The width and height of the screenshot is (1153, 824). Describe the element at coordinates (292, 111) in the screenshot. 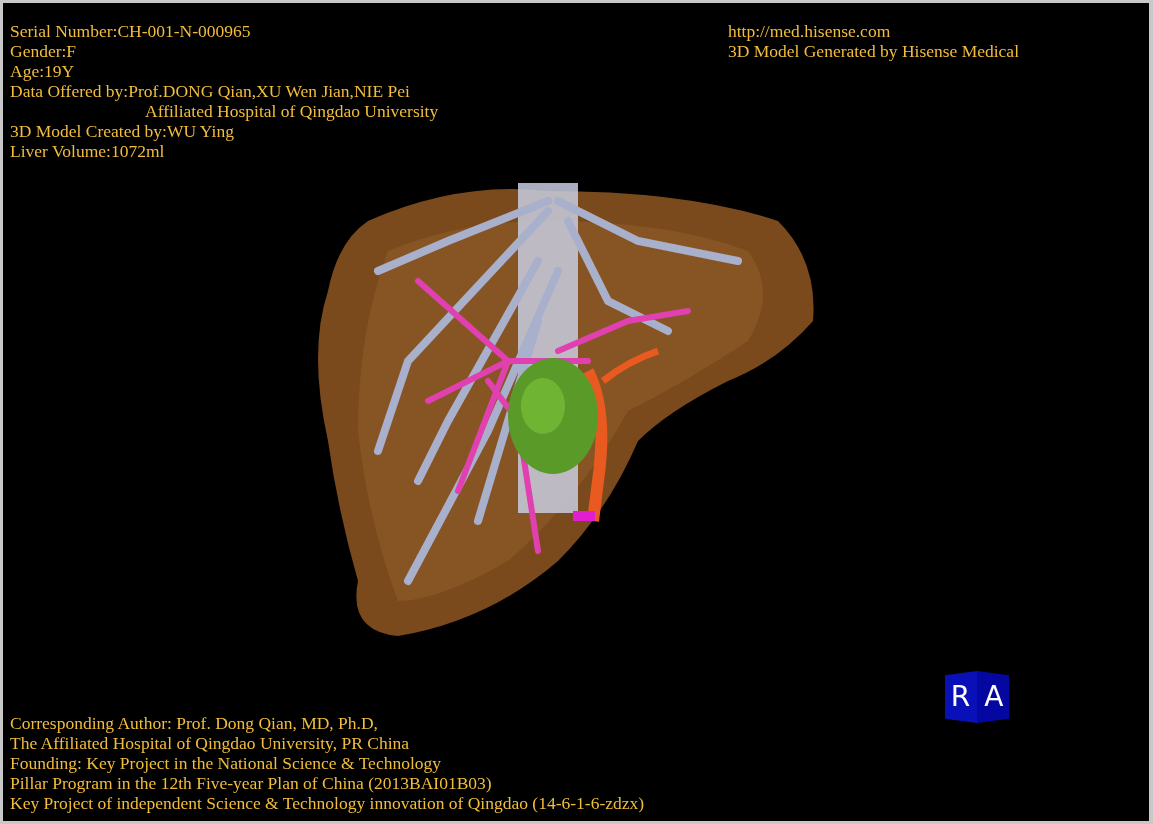

I see `info-text: Affiliated Hospital of Qingdao University` at that location.